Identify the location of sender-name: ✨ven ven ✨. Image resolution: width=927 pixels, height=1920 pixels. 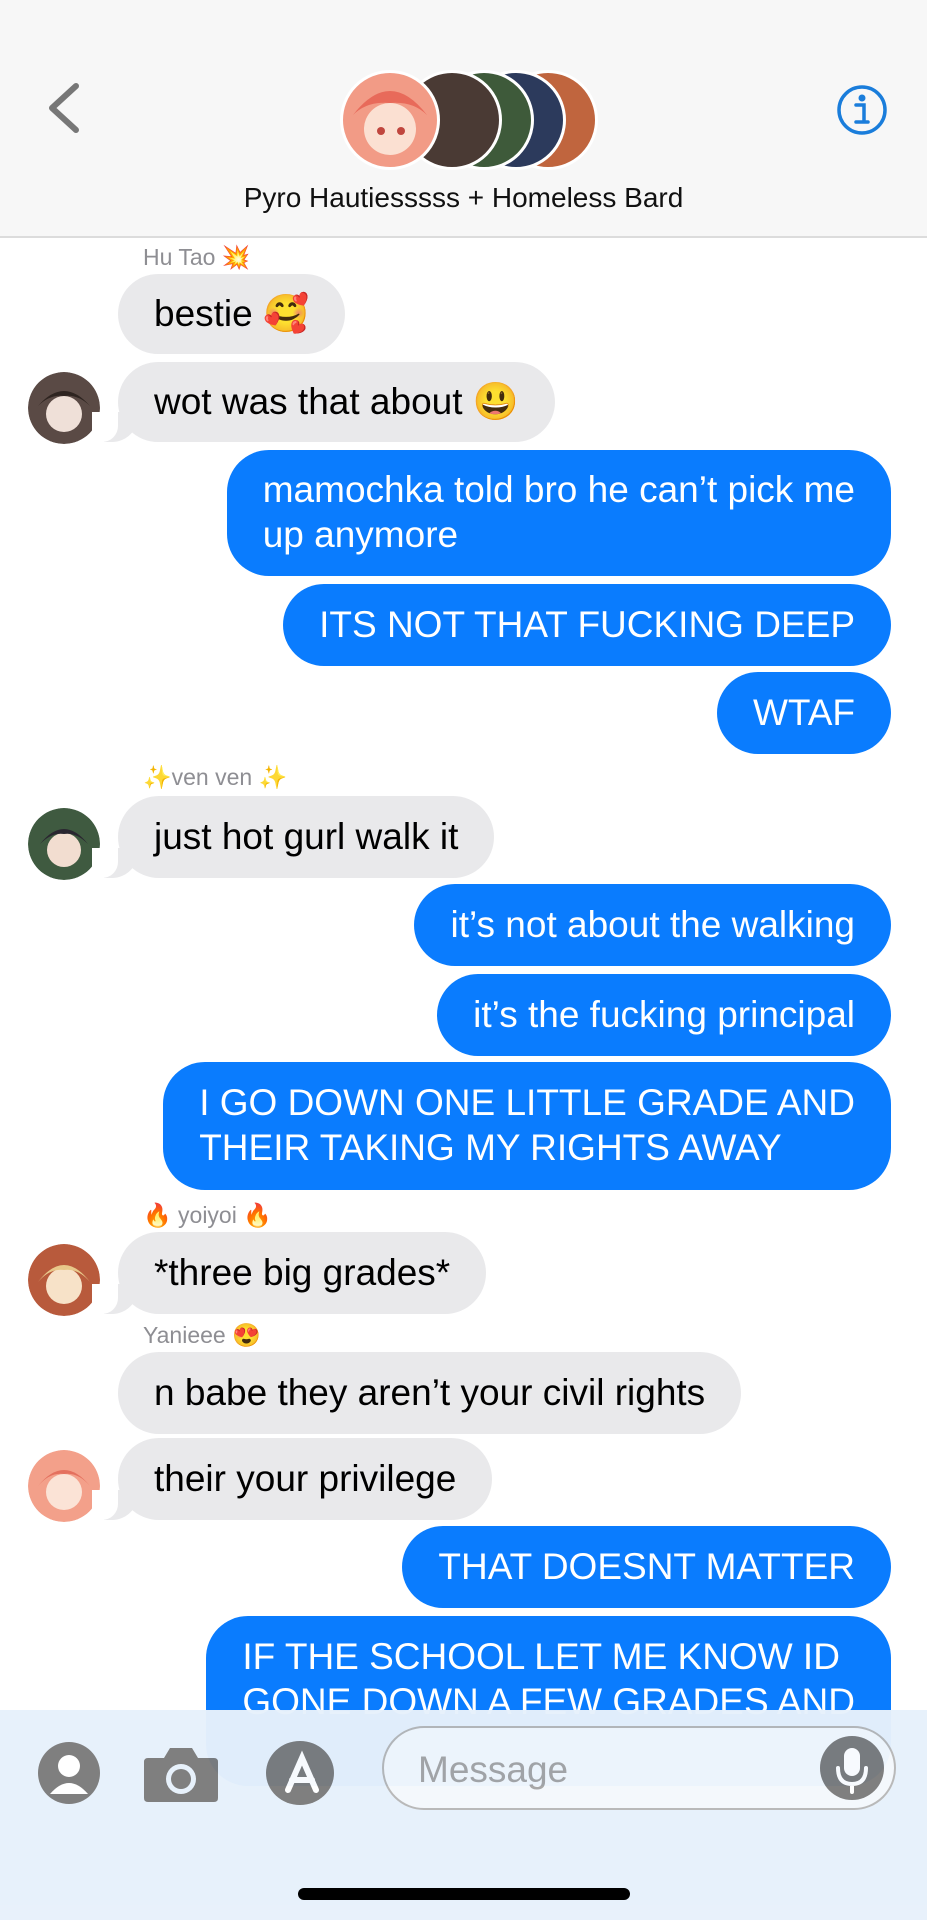
(215, 777).